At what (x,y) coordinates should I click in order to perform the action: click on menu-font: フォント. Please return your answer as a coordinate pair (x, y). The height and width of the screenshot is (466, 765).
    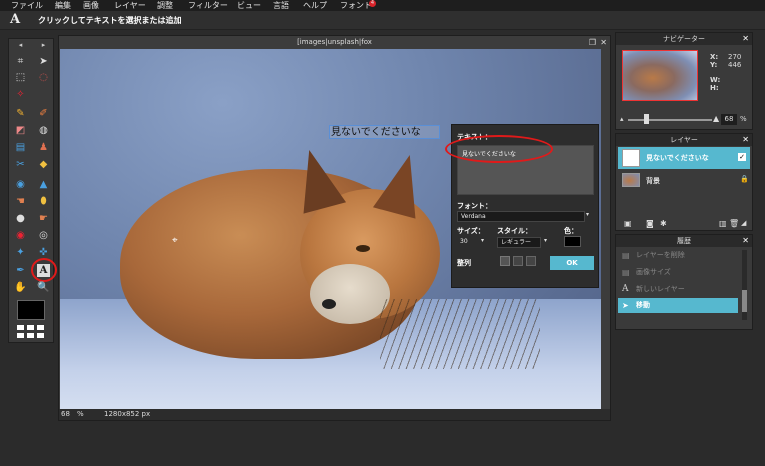
    Looking at the image, I should click on (356, 5).